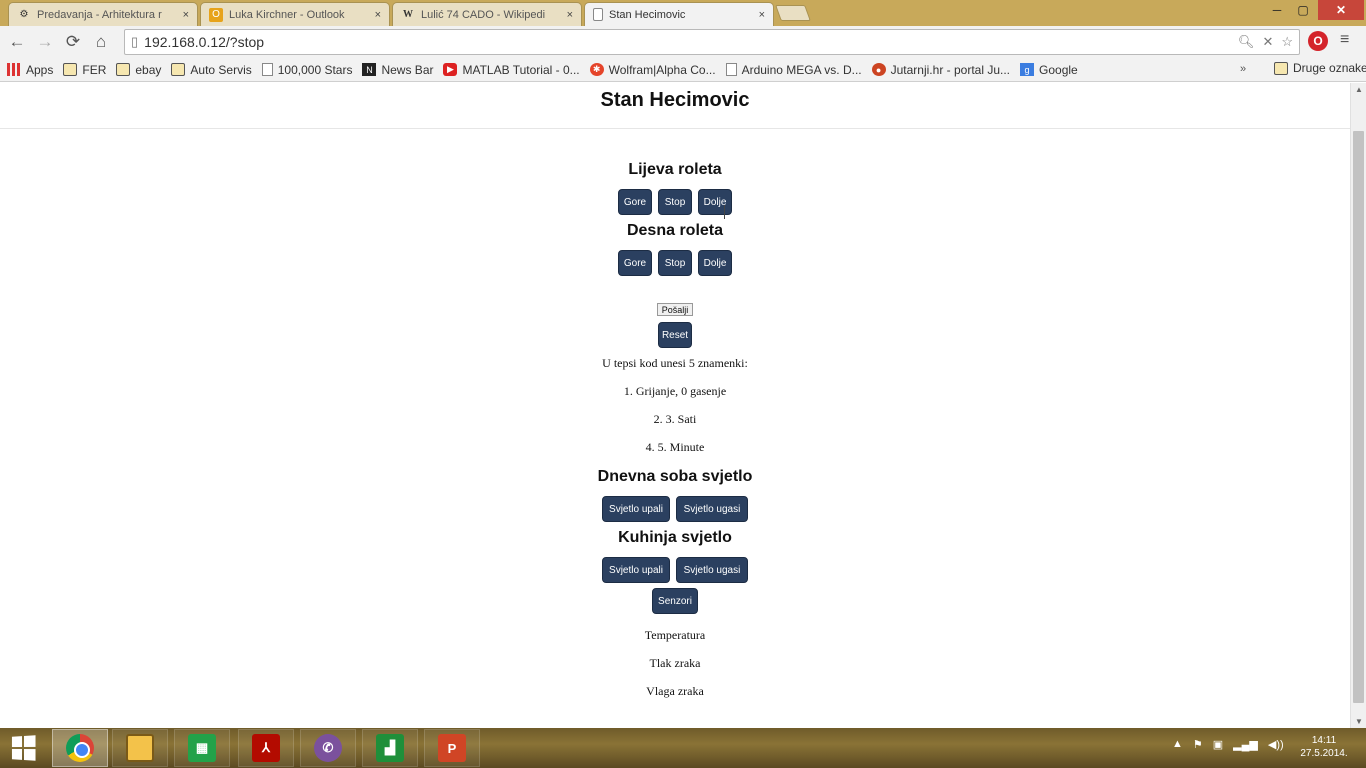 Image resolution: width=1366 pixels, height=768 pixels. What do you see at coordinates (407, 69) in the screenshot?
I see `bookmark-label: News Bar` at bounding box center [407, 69].